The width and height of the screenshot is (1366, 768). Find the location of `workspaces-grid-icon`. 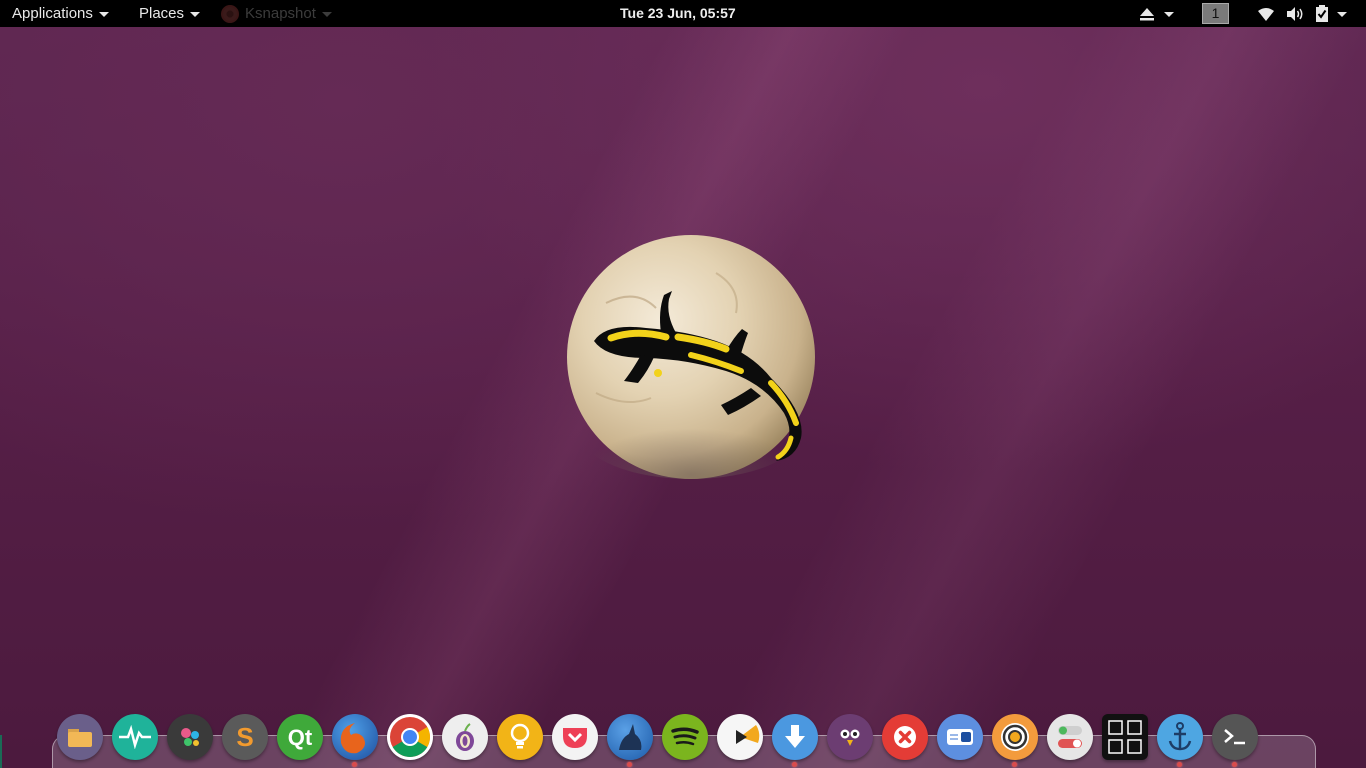

workspaces-grid-icon is located at coordinates (1125, 737).